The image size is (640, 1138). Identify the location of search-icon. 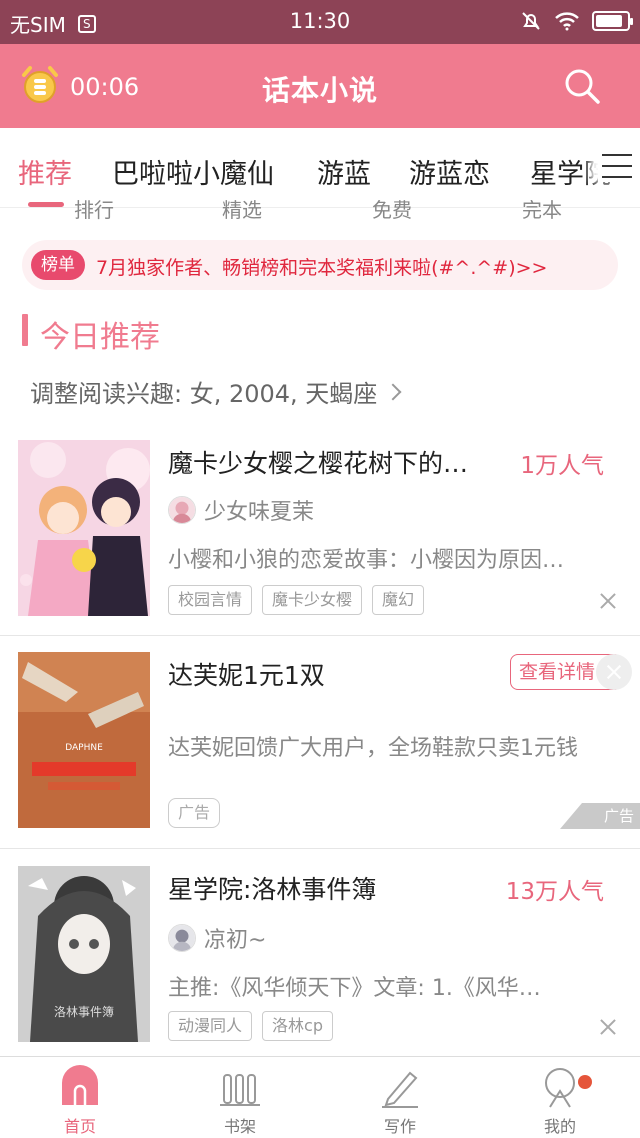
(582, 86).